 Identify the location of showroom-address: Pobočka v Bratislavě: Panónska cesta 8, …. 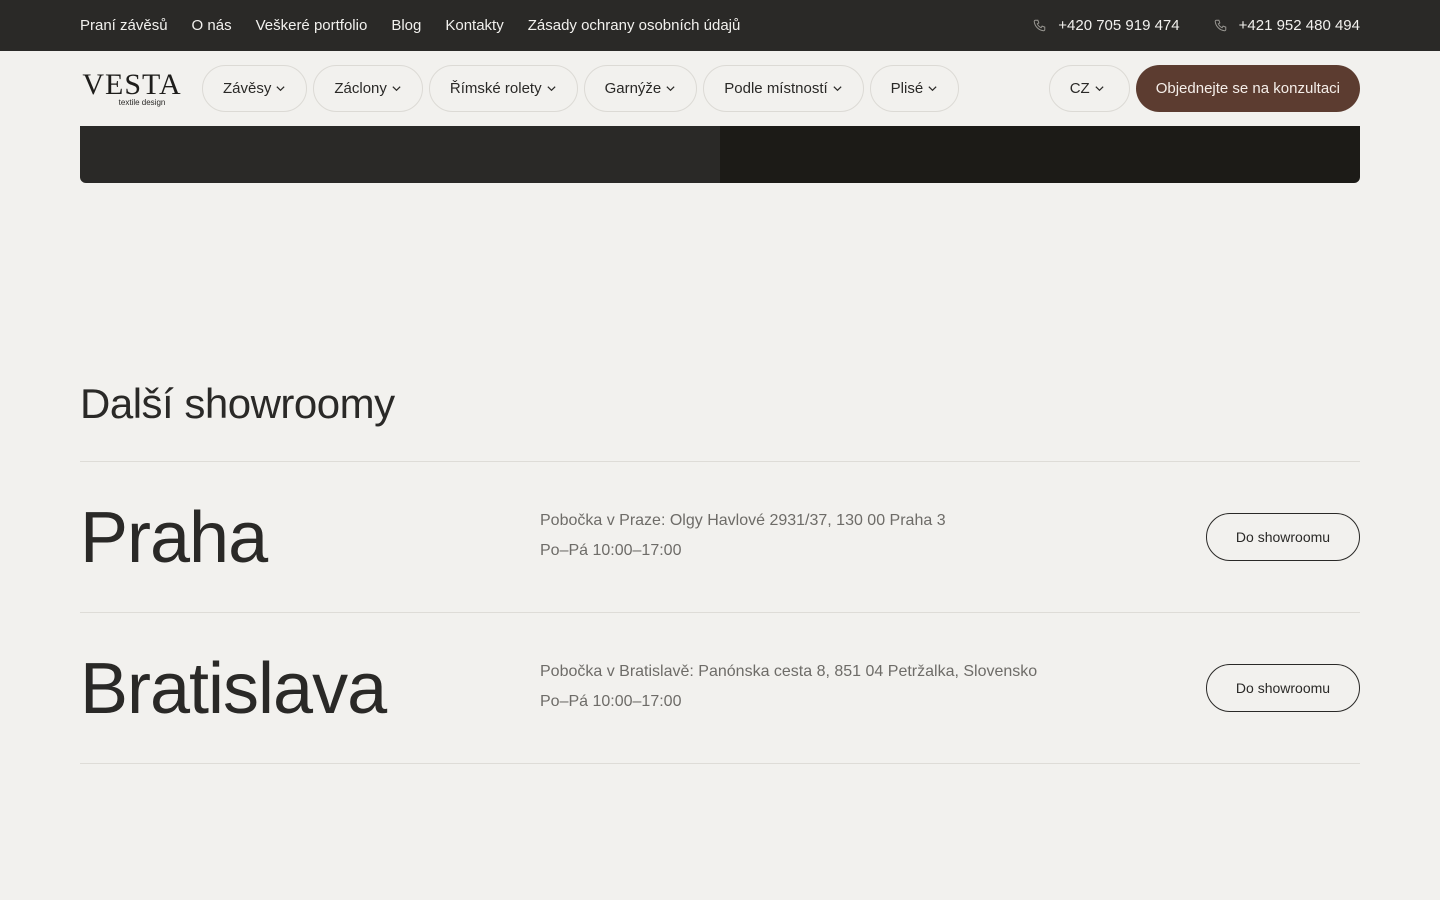
(789, 671).